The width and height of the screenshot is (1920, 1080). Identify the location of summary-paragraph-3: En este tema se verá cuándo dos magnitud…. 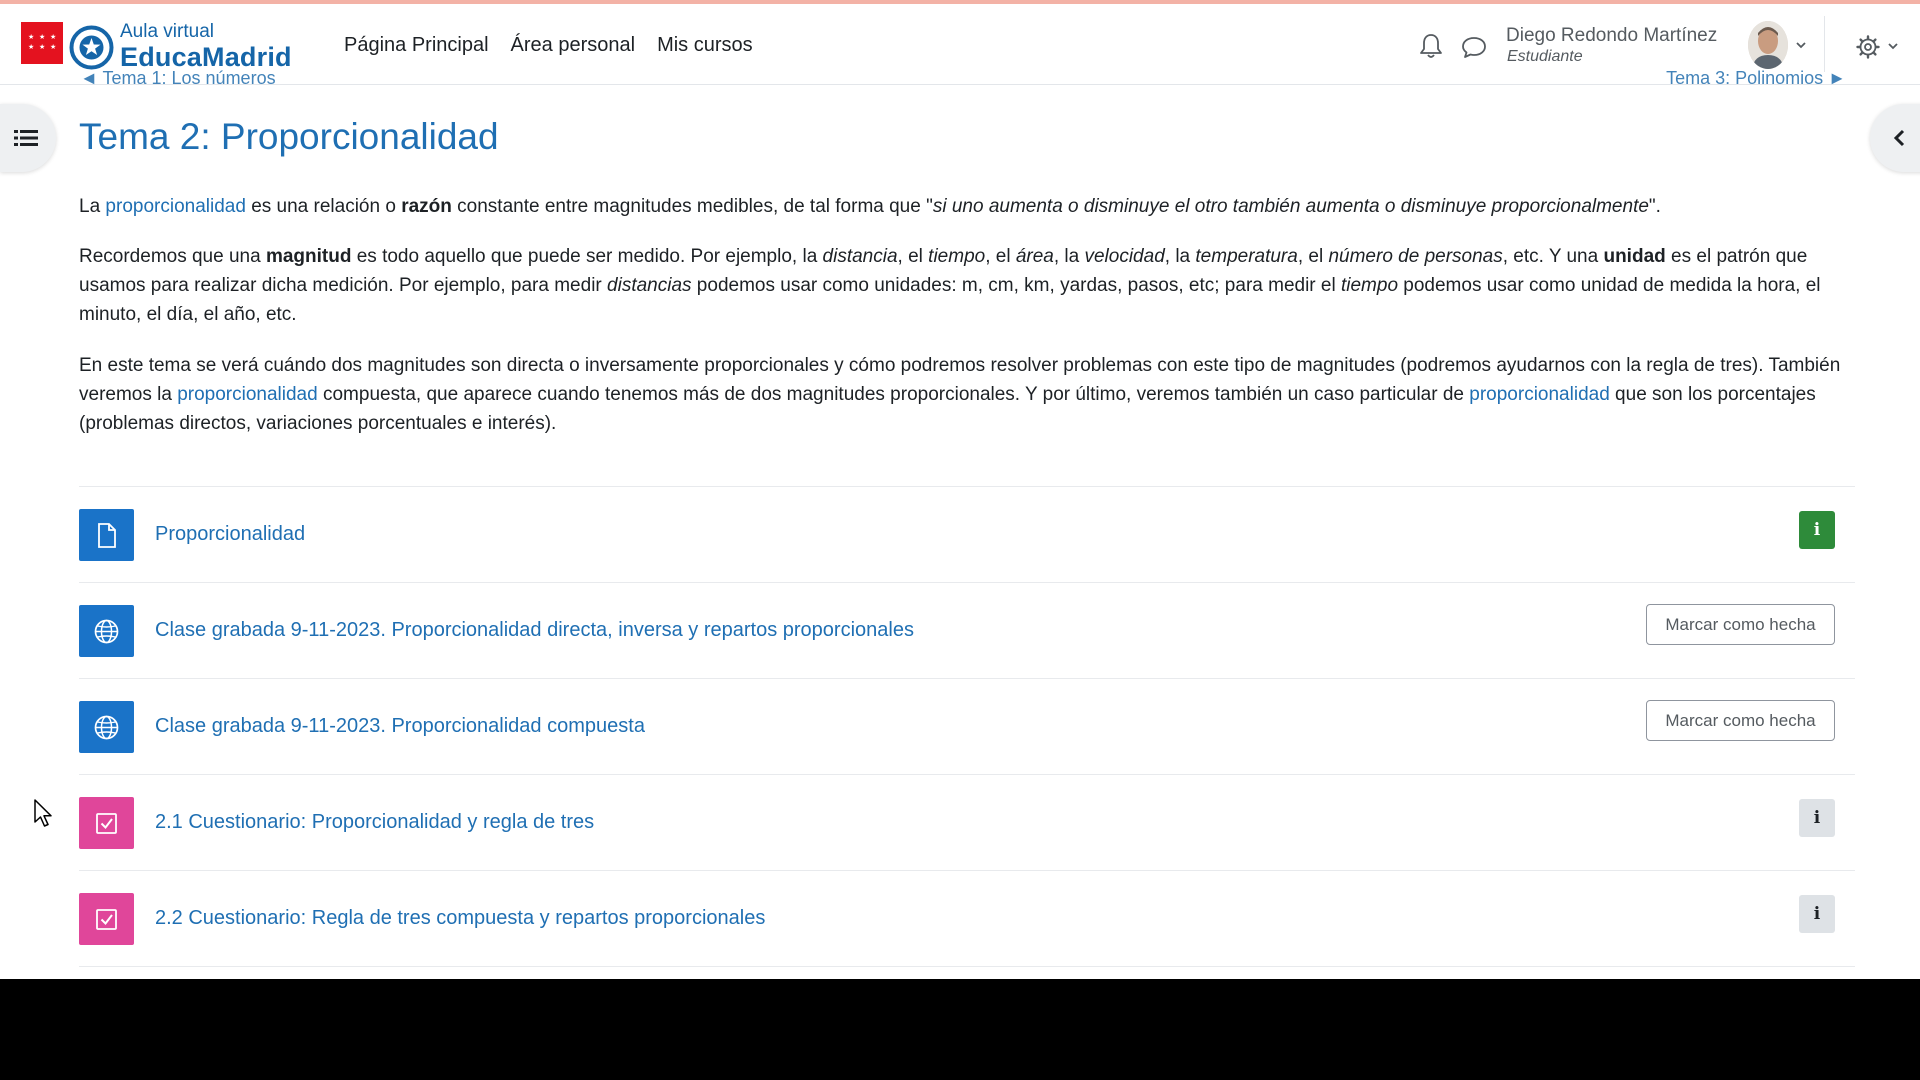
(962, 394).